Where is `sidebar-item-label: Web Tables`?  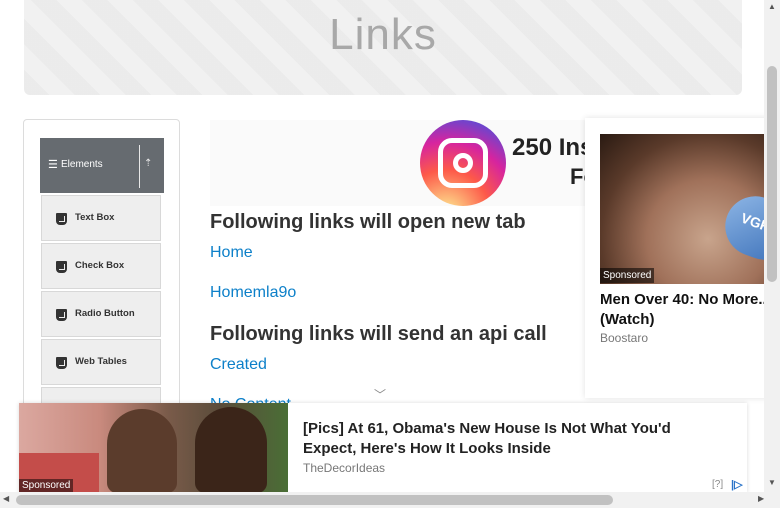
sidebar-item-label: Web Tables is located at coordinates (101, 361).